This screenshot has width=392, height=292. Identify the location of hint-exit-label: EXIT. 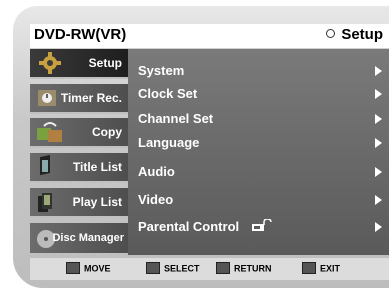
(330, 268).